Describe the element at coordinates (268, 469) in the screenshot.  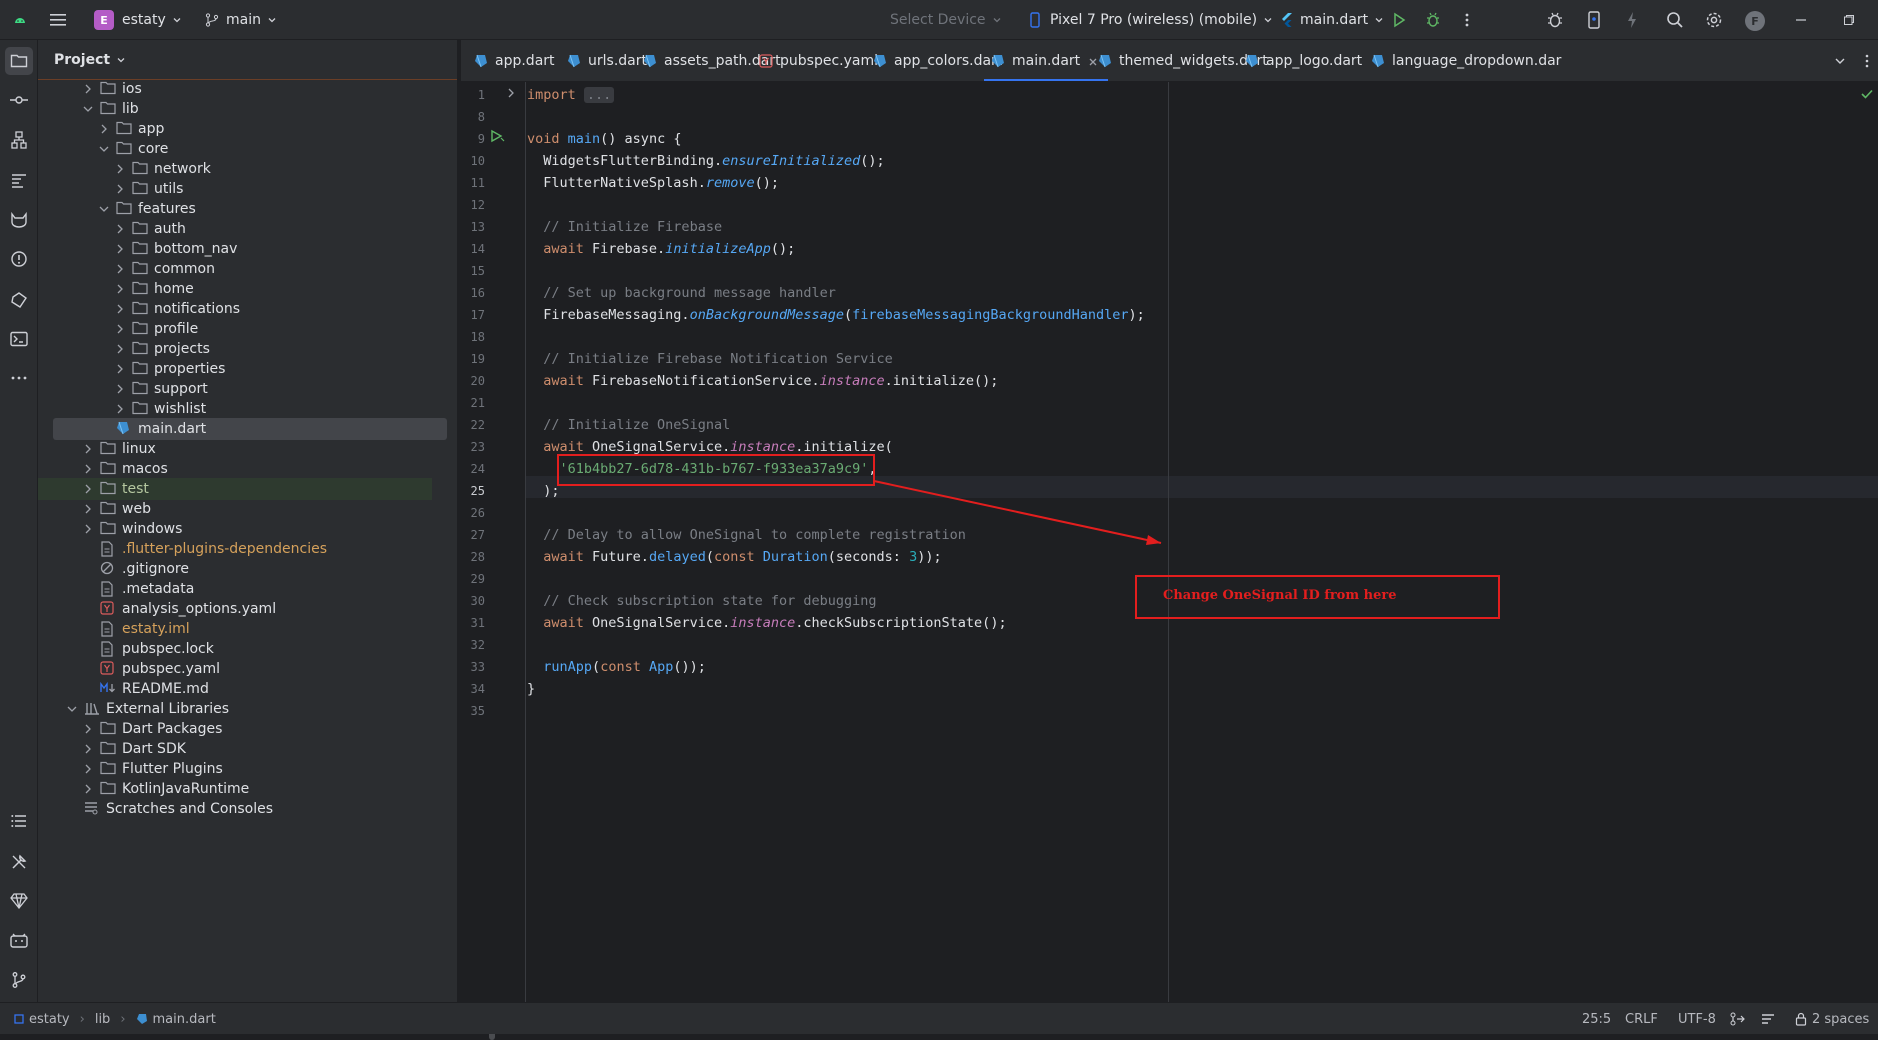
I see `tree-item: macos` at that location.